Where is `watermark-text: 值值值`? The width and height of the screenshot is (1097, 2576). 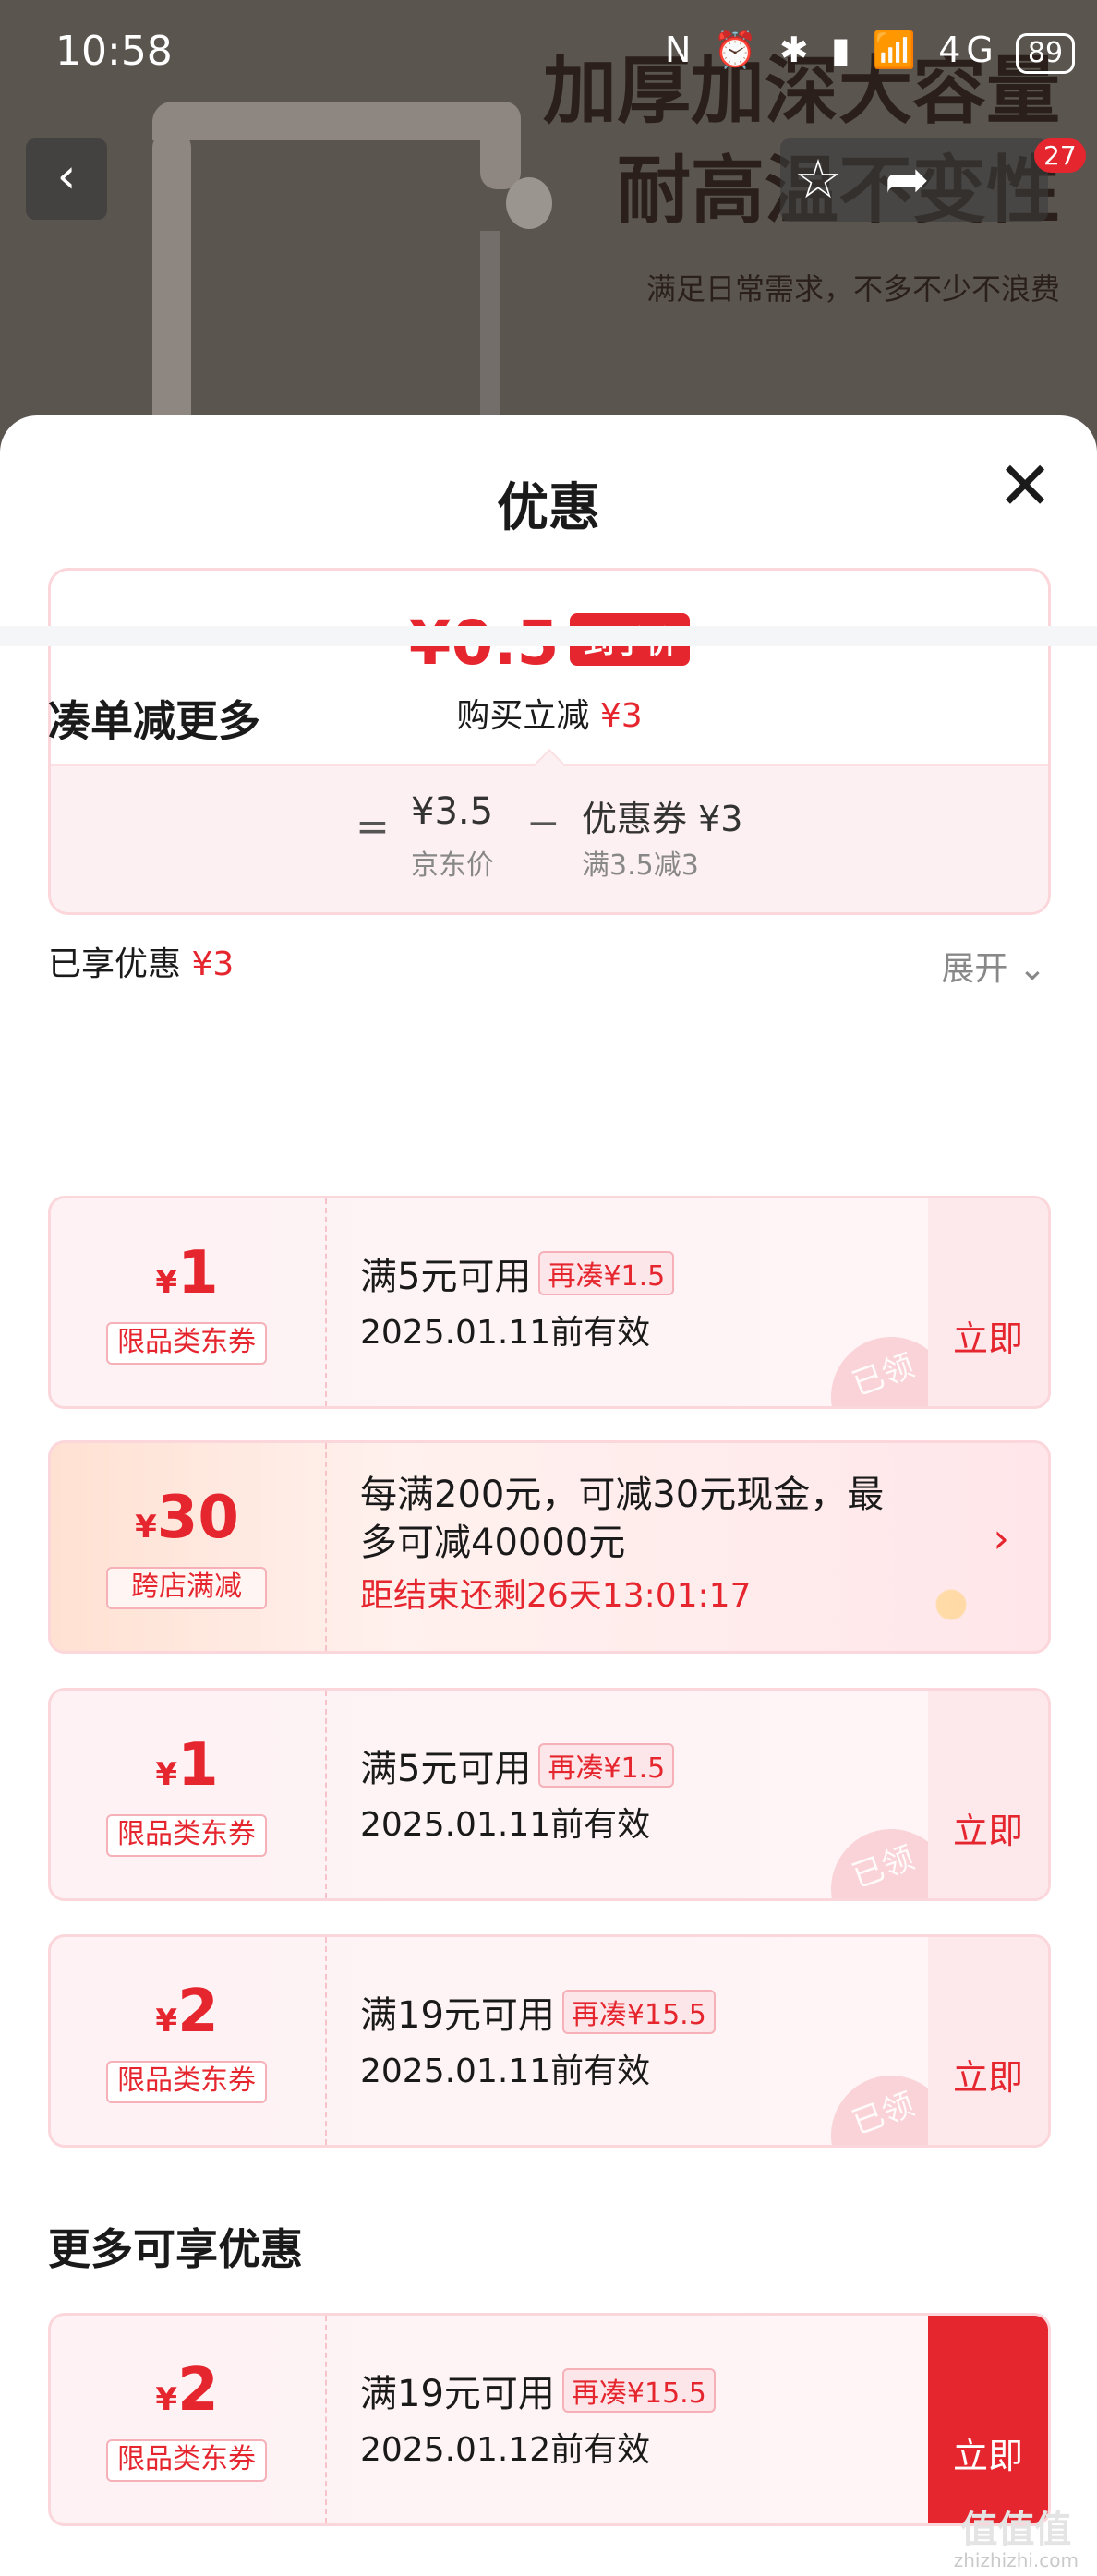
watermark-text: 值值值 is located at coordinates (1016, 2530).